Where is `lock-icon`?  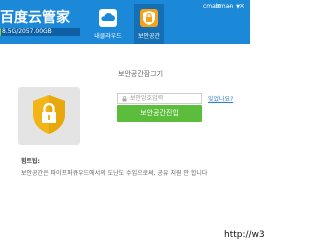 lock-icon is located at coordinates (124, 99).